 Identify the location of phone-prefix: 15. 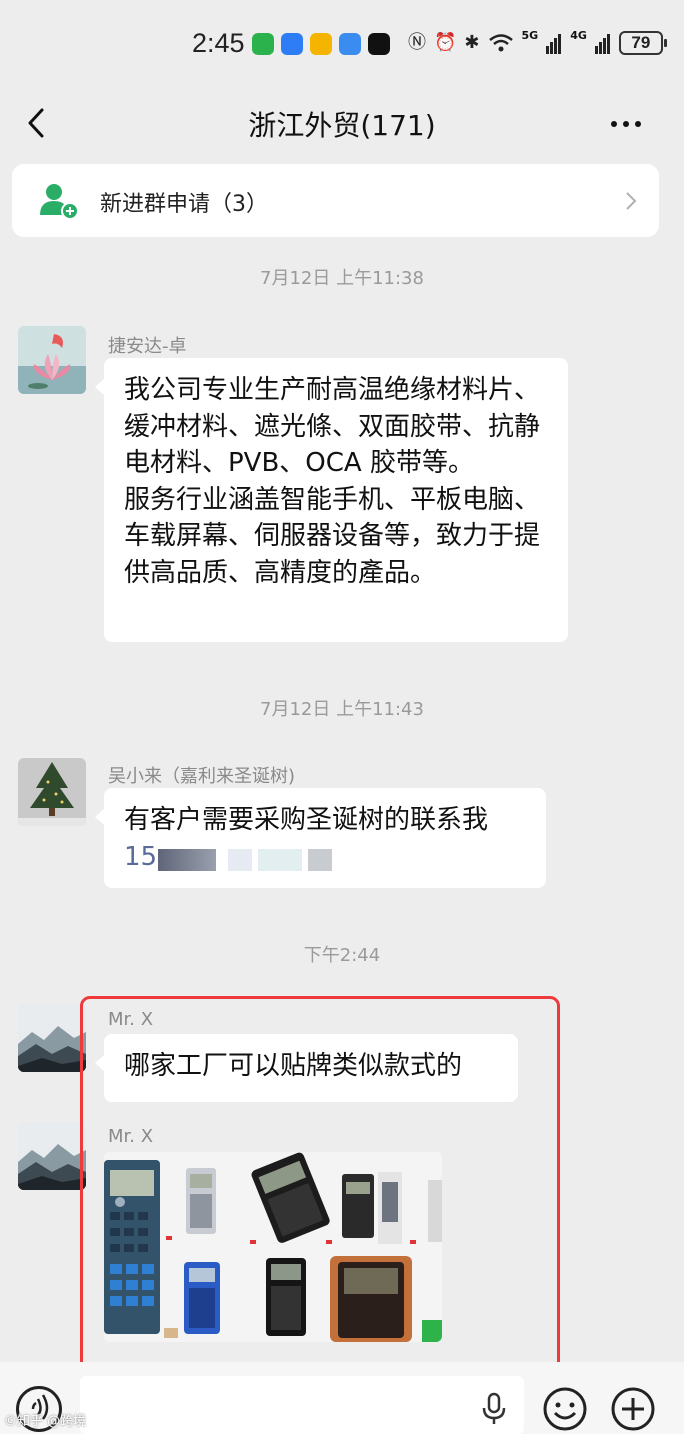
(141, 856).